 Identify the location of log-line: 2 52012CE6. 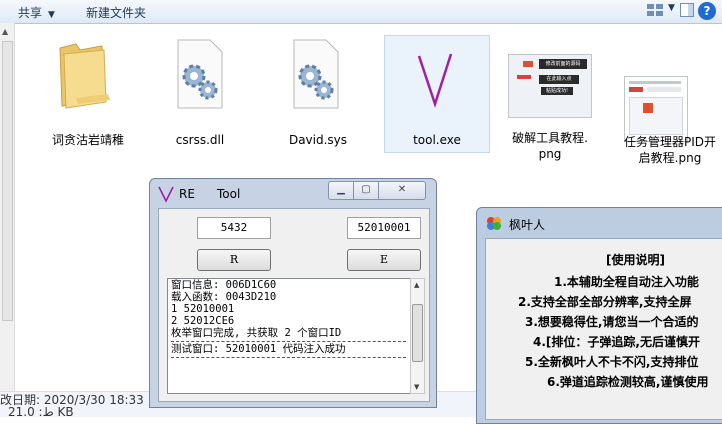
(203, 321).